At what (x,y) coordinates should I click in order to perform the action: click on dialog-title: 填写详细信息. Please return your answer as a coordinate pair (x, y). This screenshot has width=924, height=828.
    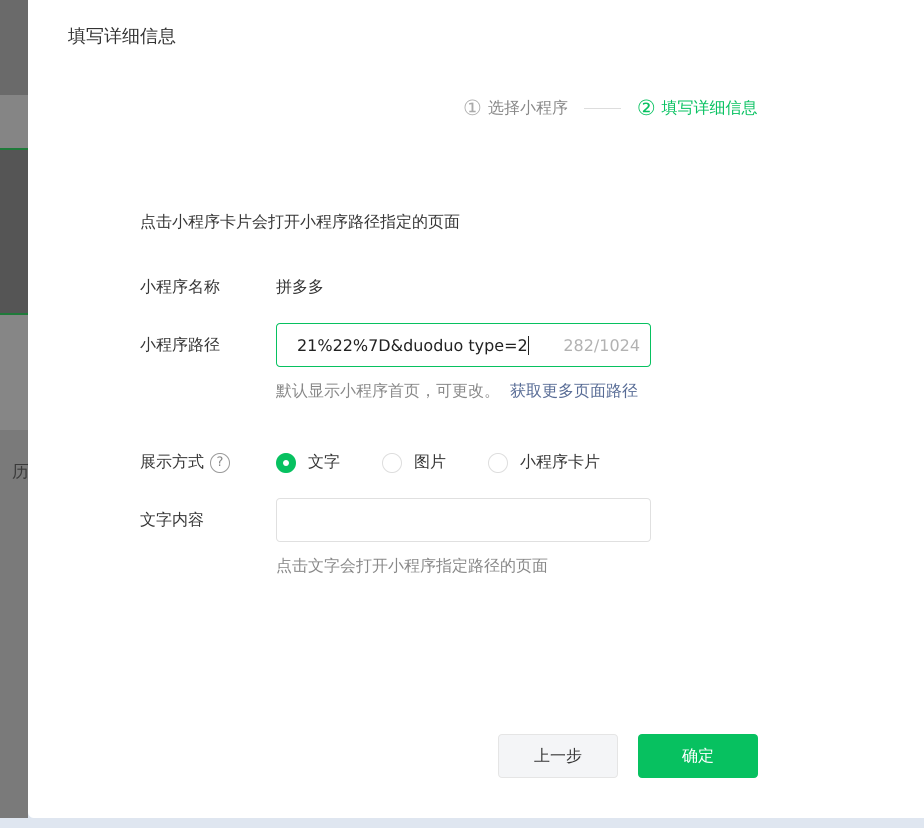
    Looking at the image, I should click on (122, 36).